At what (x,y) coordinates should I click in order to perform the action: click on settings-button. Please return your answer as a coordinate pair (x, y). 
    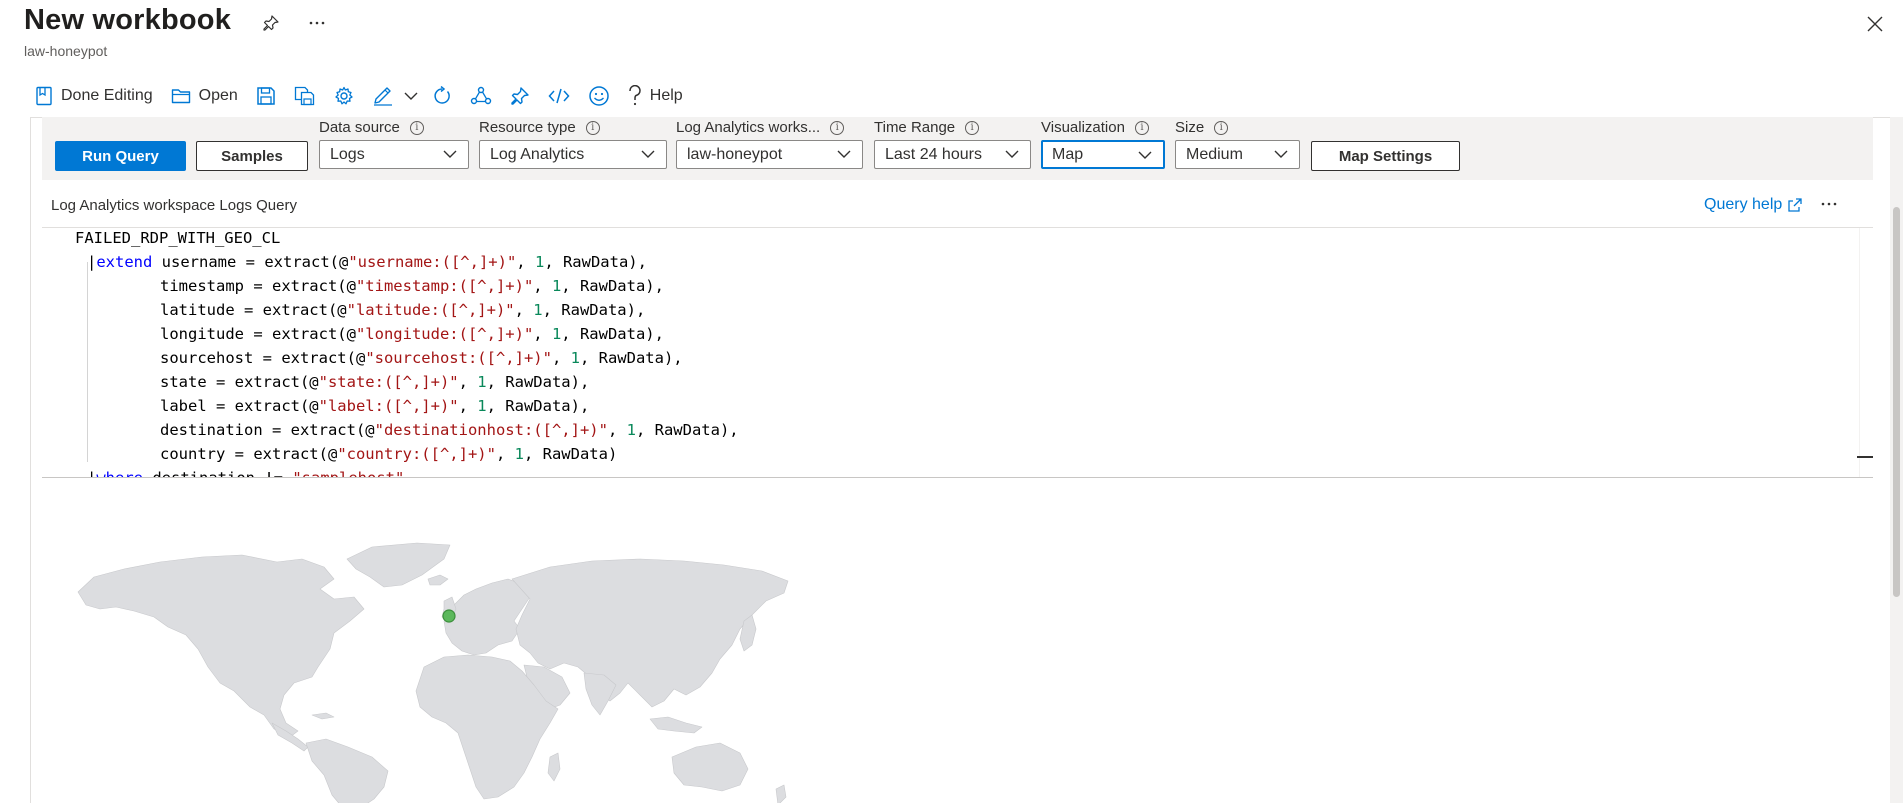
    Looking at the image, I should click on (344, 96).